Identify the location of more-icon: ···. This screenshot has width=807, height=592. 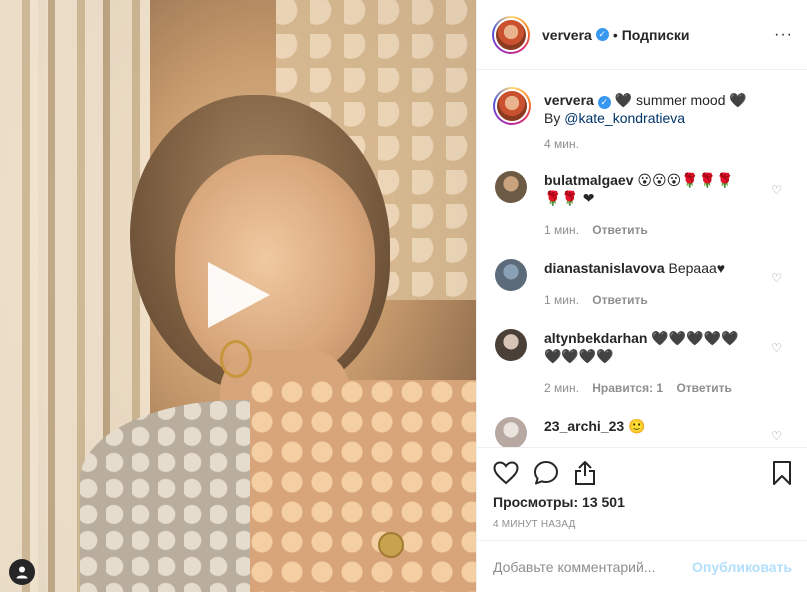
(783, 35).